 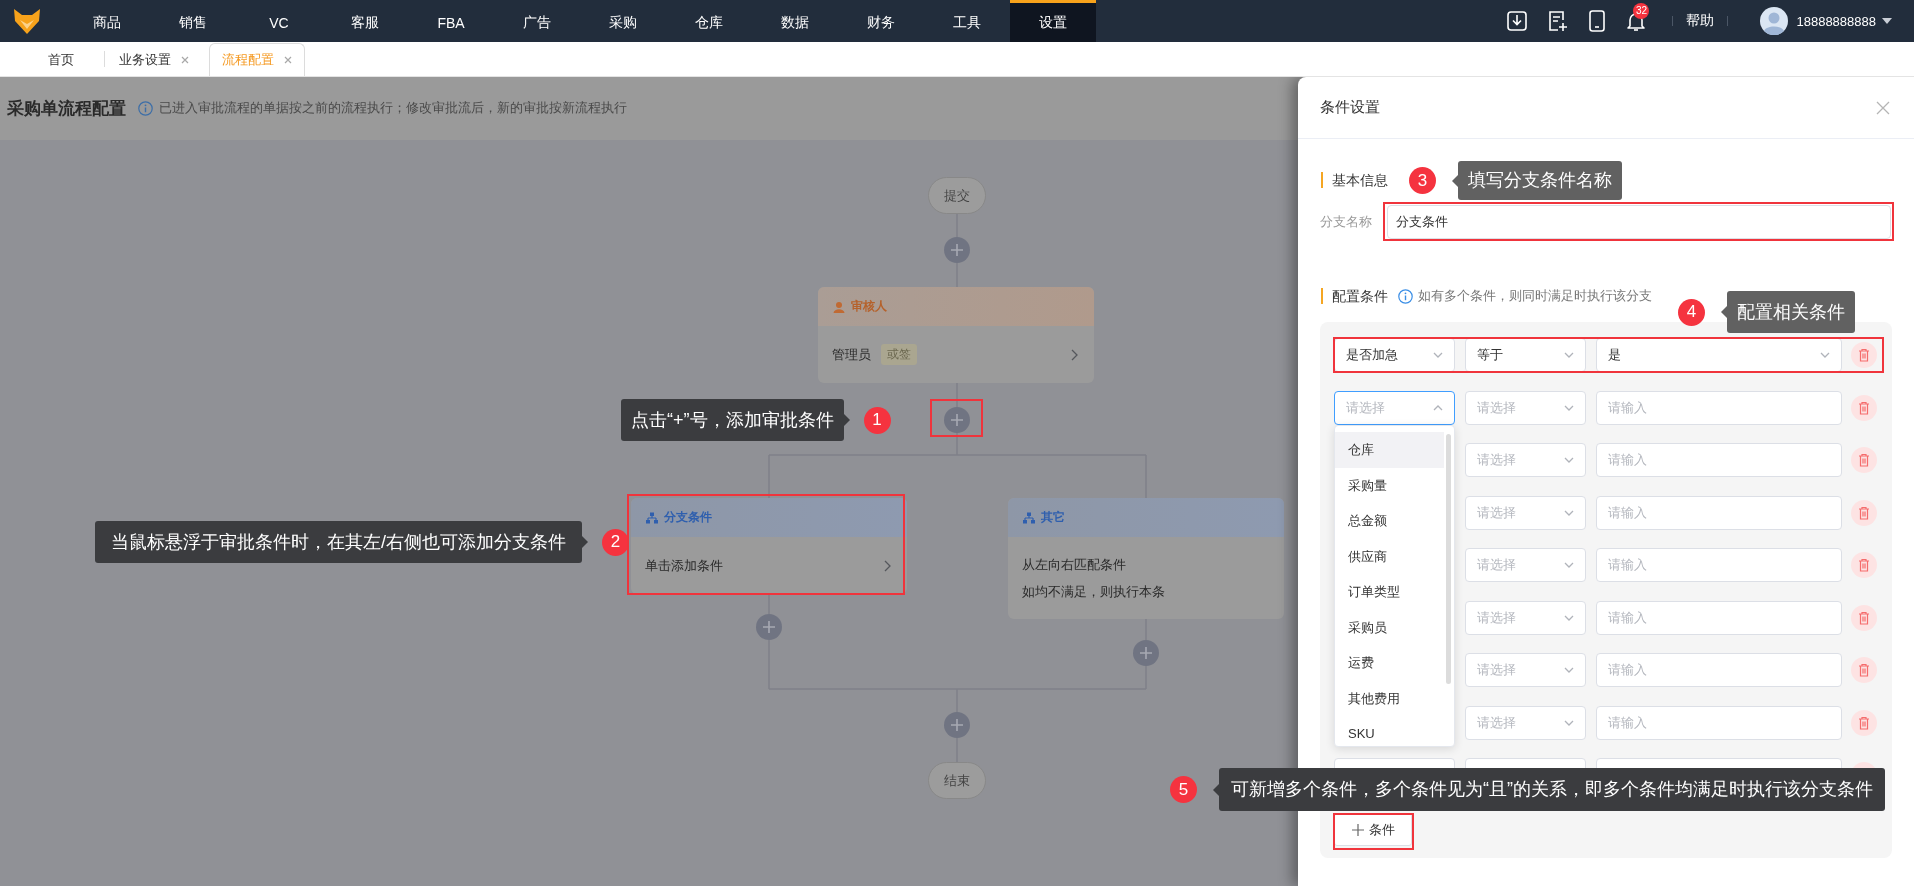 I want to click on drawer-title: 条件设置, so click(x=1350, y=107).